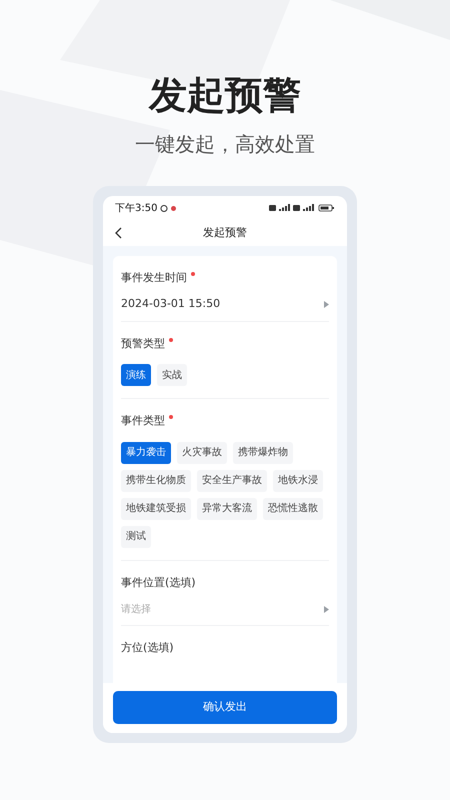 The image size is (450, 800). What do you see at coordinates (136, 209) in the screenshot?
I see `status-time: 下午3:50` at bounding box center [136, 209].